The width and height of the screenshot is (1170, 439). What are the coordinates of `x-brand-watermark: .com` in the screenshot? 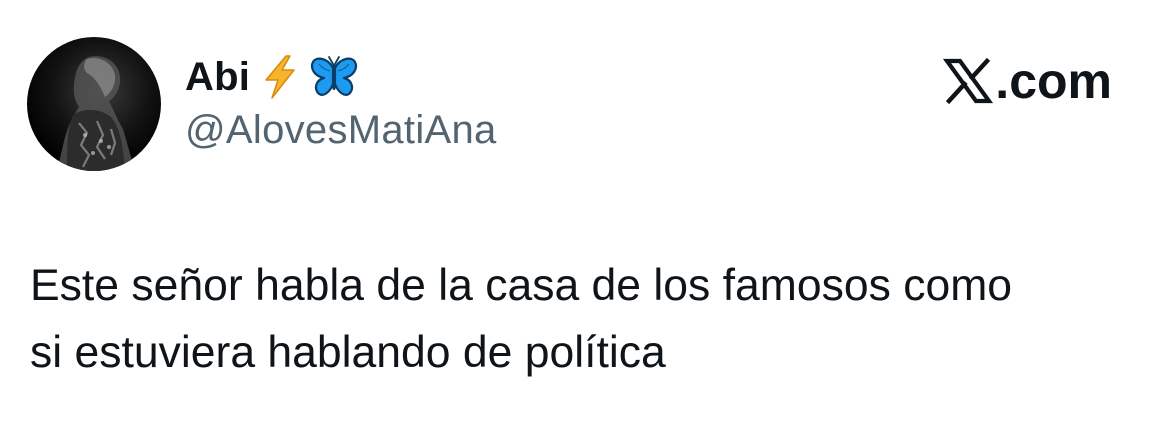 It's located at (1027, 81).